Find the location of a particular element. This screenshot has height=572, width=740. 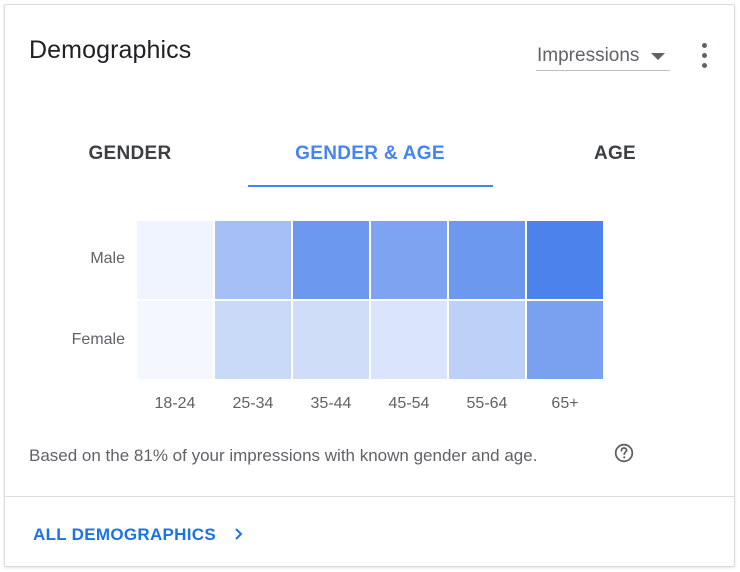

metric-dropdown: Impressions is located at coordinates (603, 58).